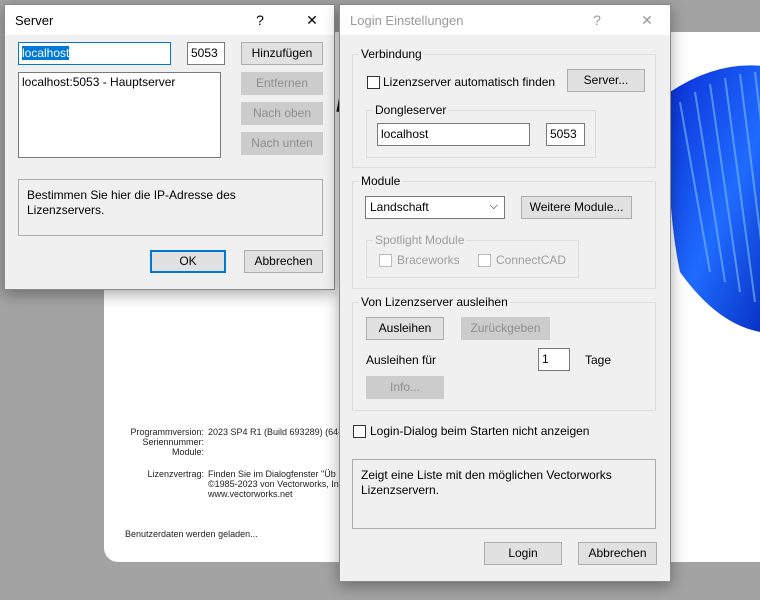 This screenshot has width=760, height=600. I want to click on server-host-input: localhost, so click(94, 53).